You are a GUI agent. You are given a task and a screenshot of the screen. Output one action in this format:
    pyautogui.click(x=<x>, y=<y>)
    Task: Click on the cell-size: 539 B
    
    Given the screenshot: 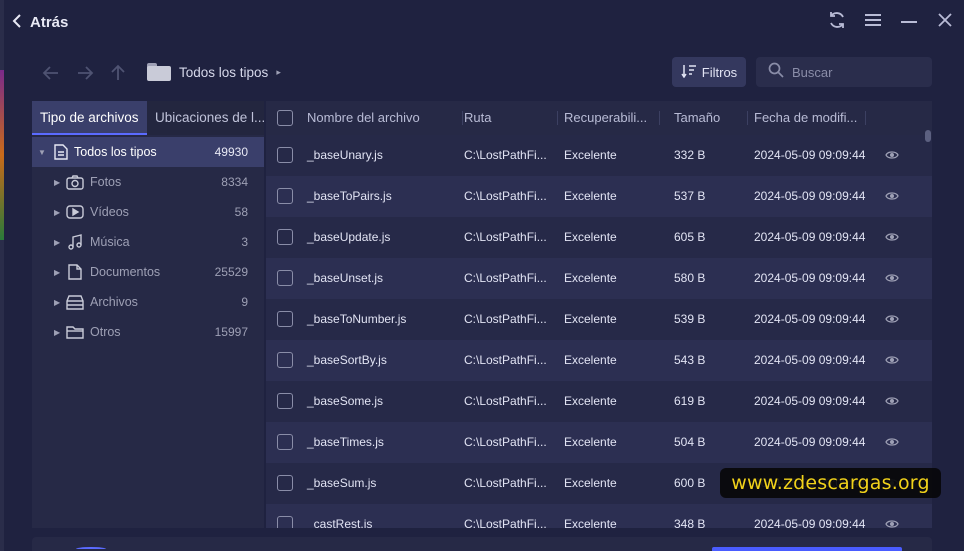 What is the action you would take?
    pyautogui.click(x=690, y=319)
    